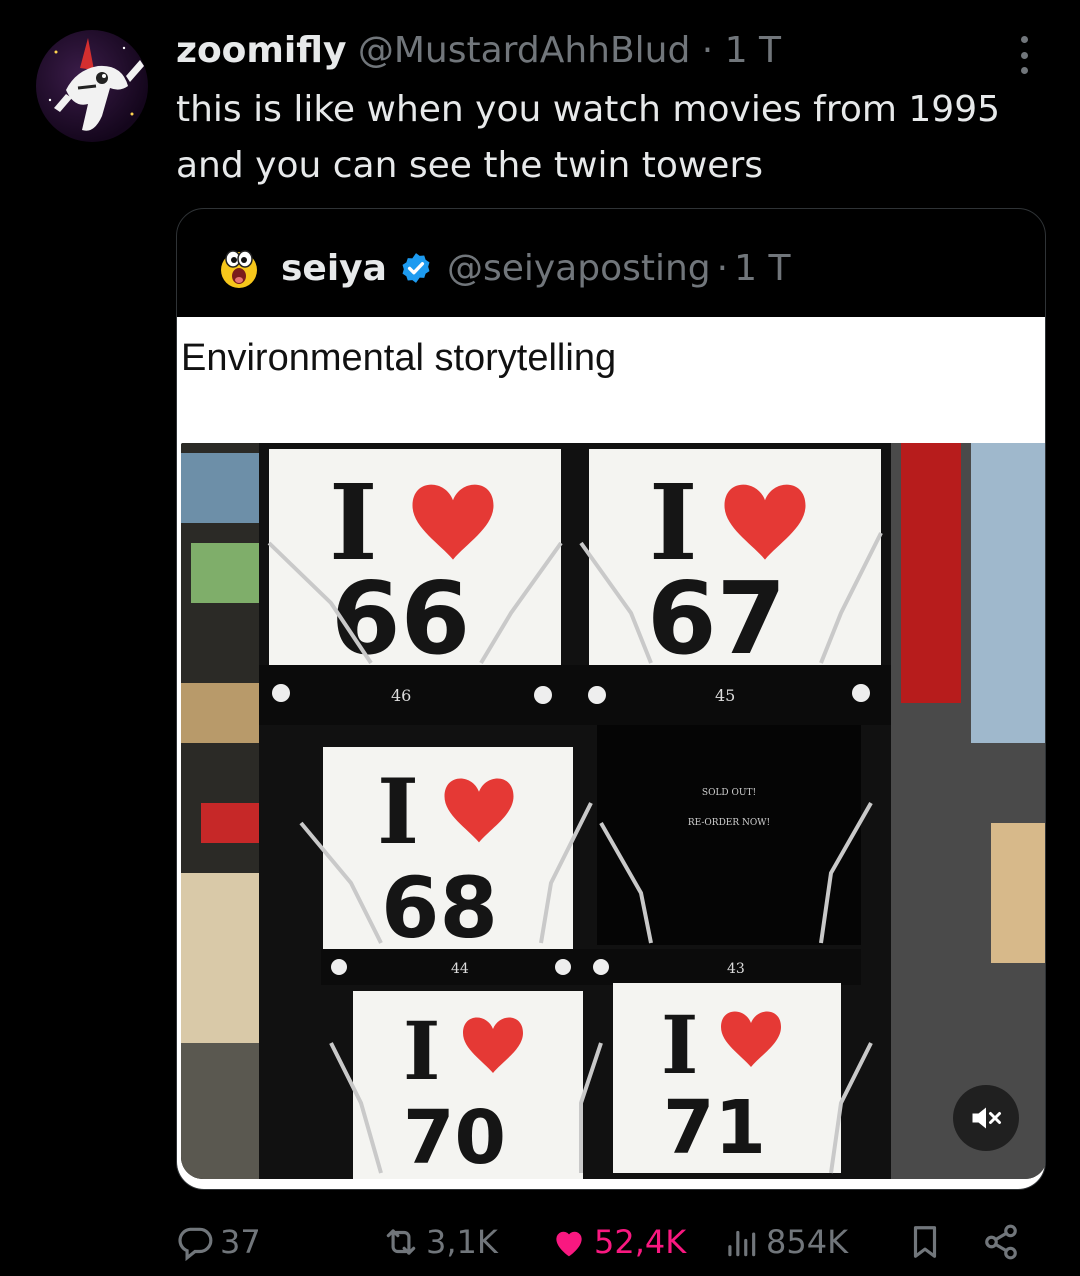 Image resolution: width=1080 pixels, height=1276 pixels. I want to click on mute-toggle-button, so click(986, 1118).